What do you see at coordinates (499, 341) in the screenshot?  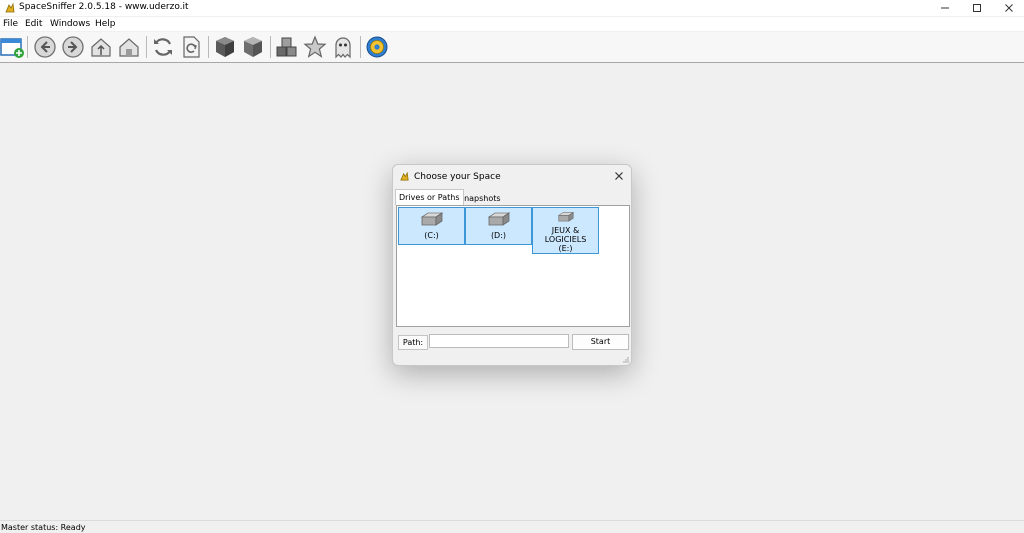 I see `path-input` at bounding box center [499, 341].